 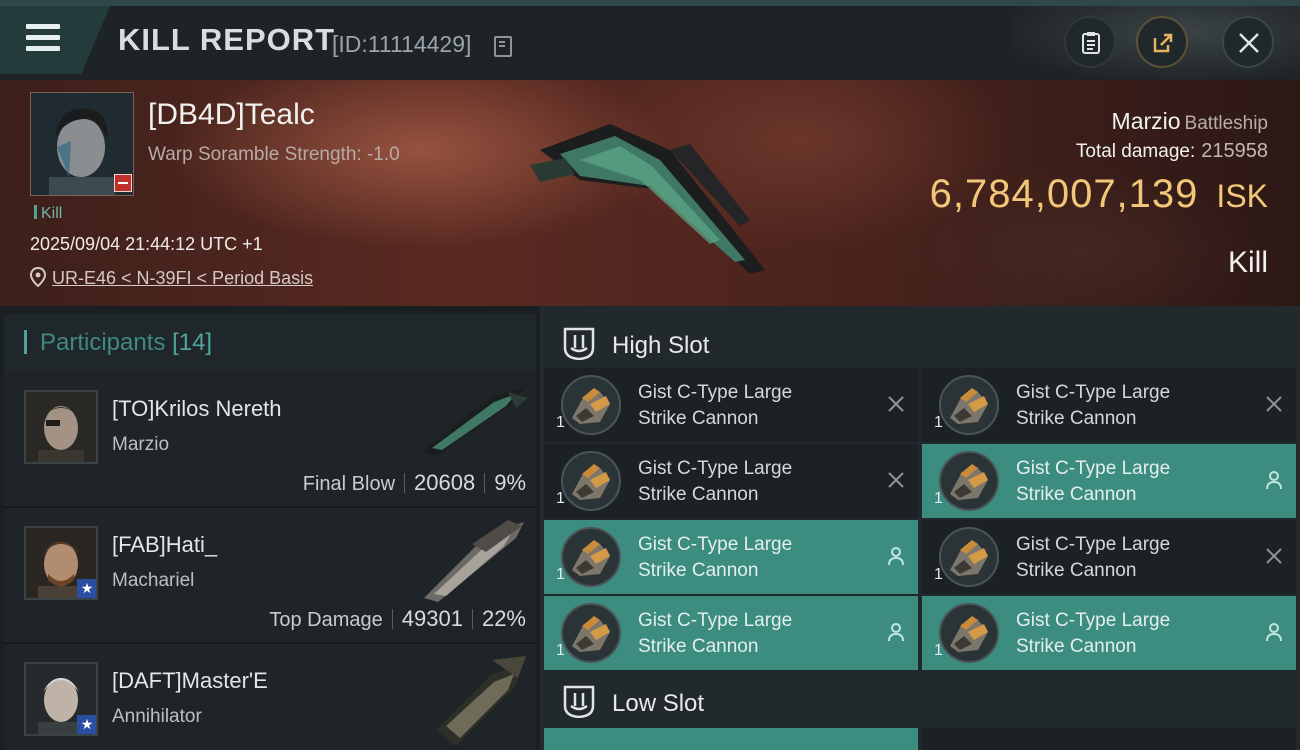 I want to click on participant-percent: 22%, so click(x=503, y=618).